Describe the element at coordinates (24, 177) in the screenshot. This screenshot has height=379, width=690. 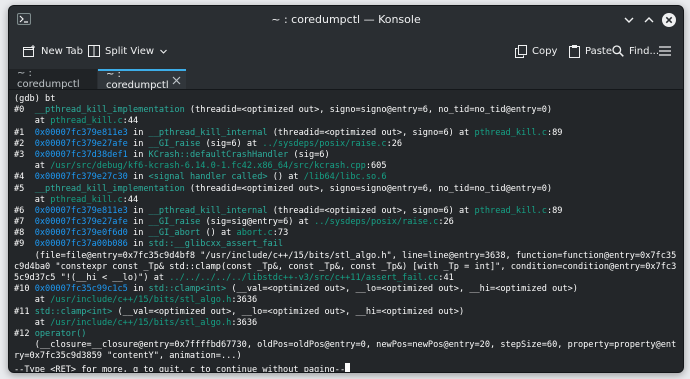
I see `terminal-text: #4` at that location.